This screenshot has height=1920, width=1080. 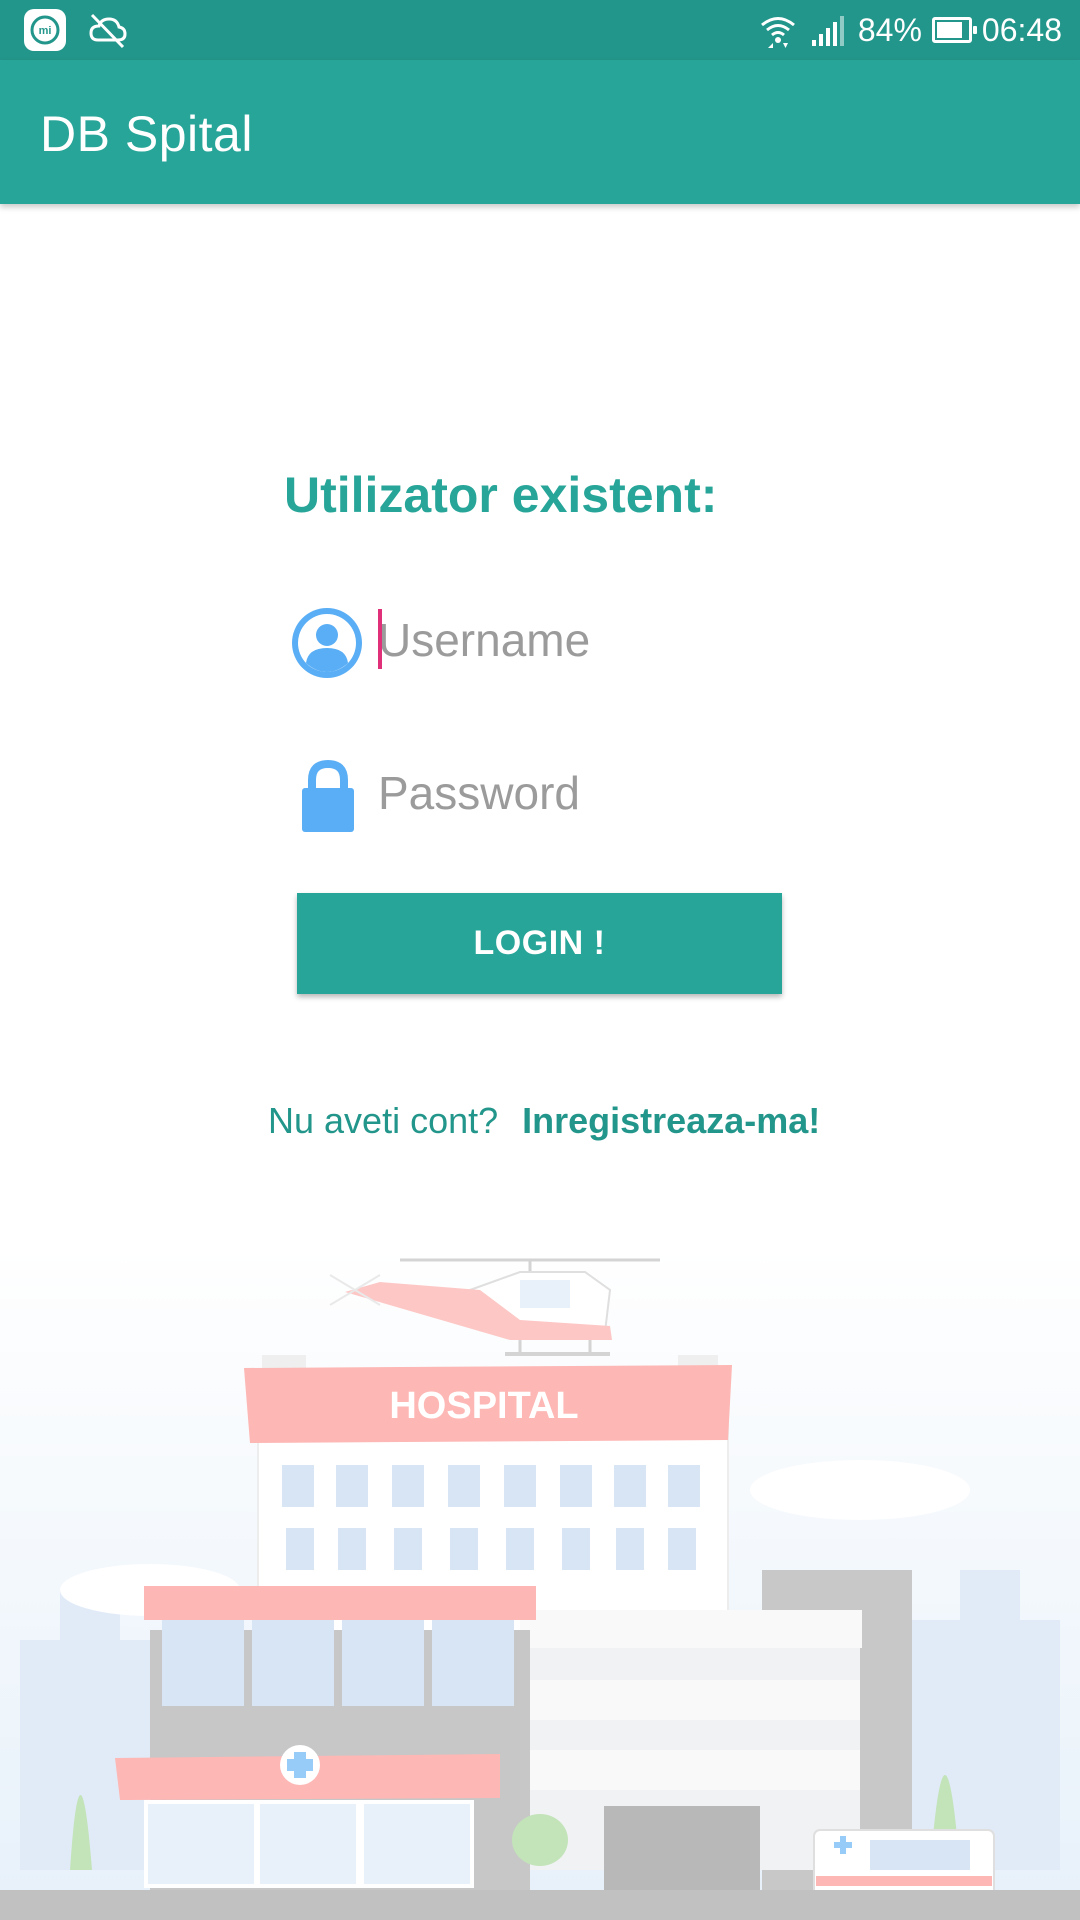 I want to click on register-row: Nu aveti cont? Inregistreaza-ma!, so click(x=544, y=1121).